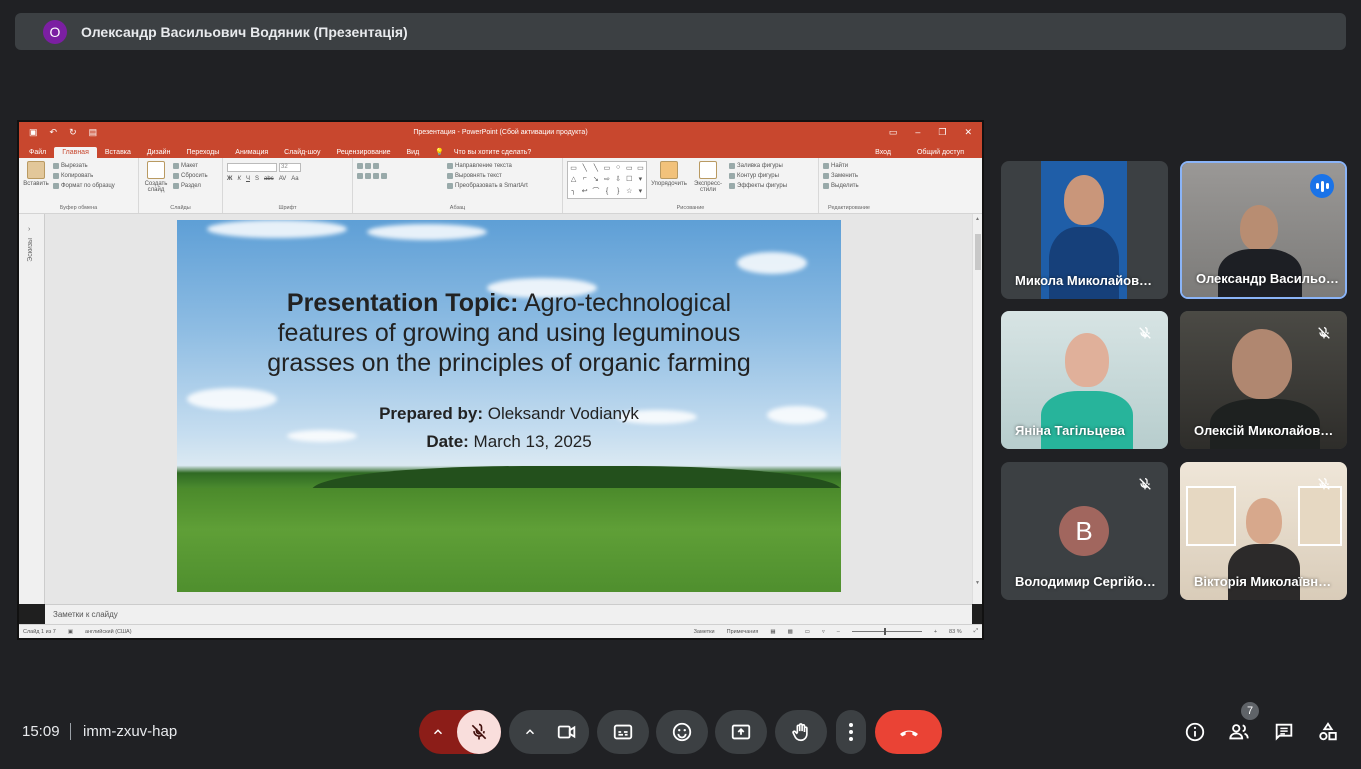 The width and height of the screenshot is (1361, 769). I want to click on slide-scrollbar: ▲ ▼, so click(977, 409).